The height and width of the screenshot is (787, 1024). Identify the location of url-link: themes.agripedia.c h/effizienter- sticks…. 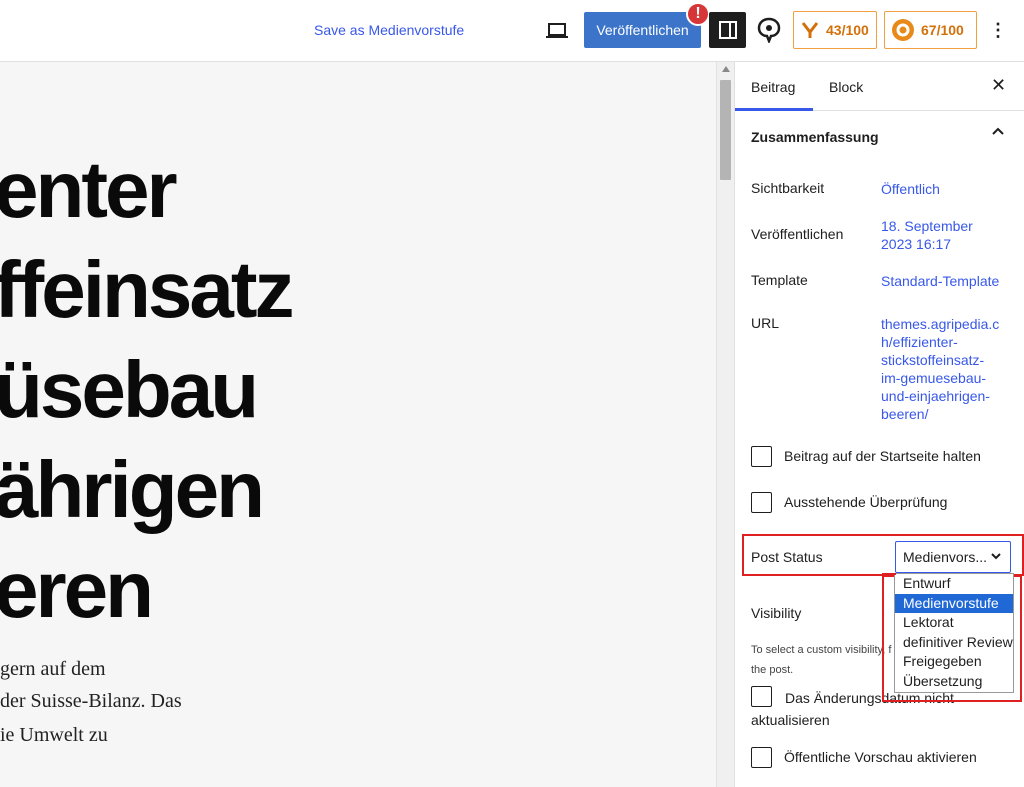
(940, 369).